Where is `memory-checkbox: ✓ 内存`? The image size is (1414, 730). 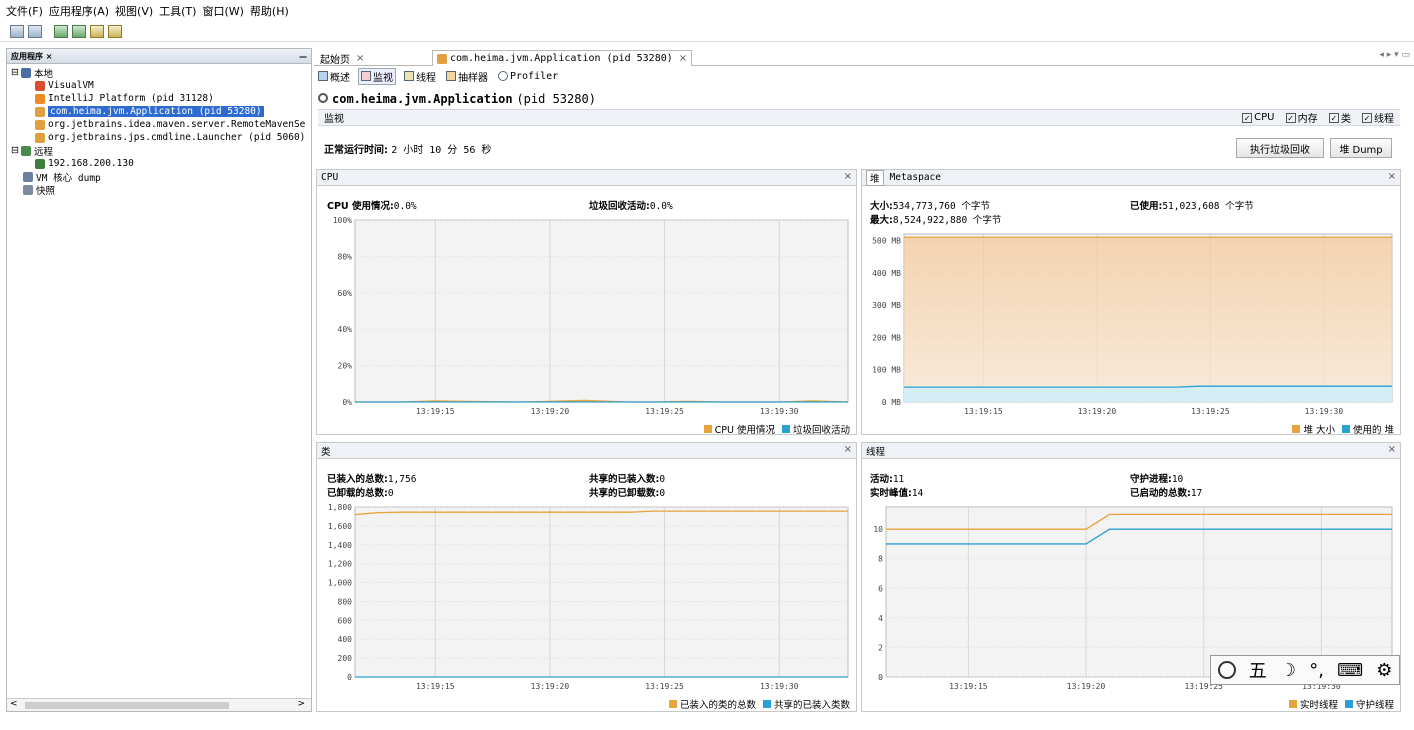
memory-checkbox: ✓ 内存 is located at coordinates (1301, 117).